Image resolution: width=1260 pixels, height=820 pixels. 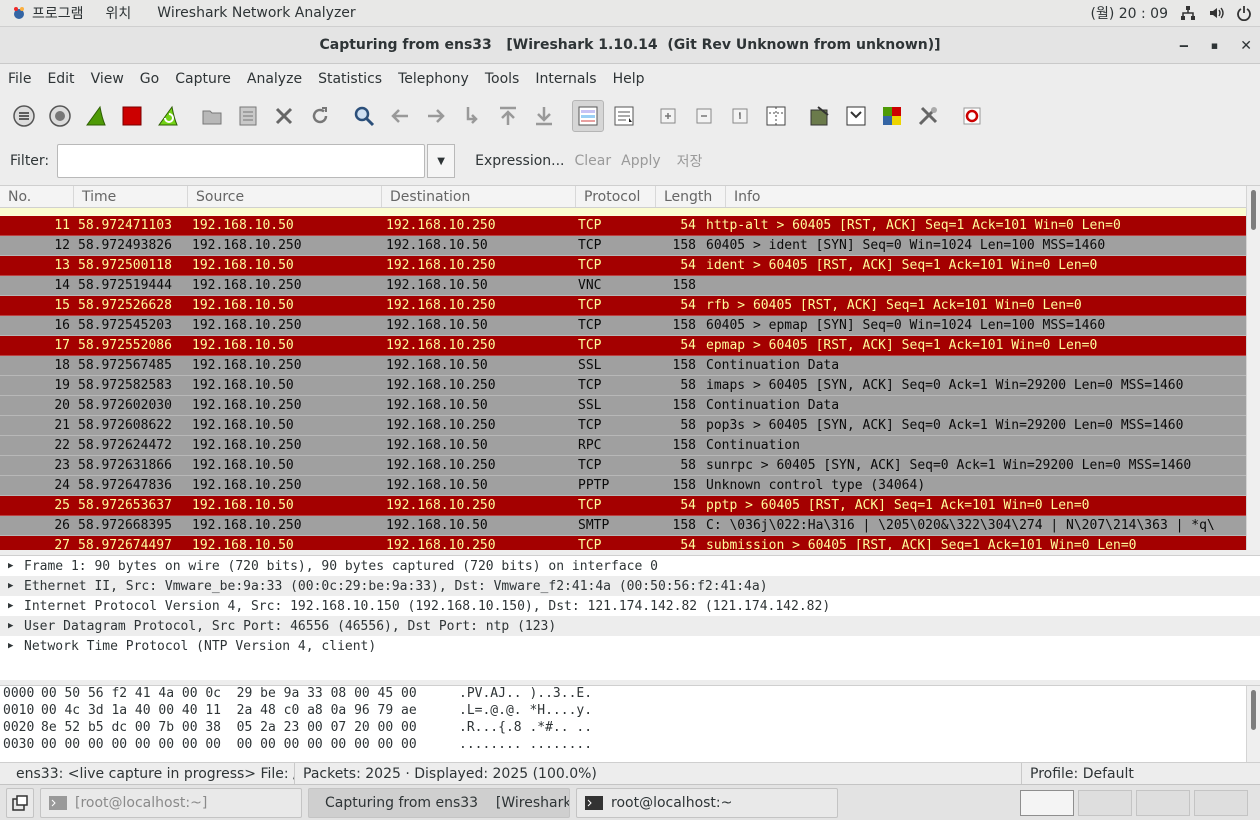 I want to click on scrollbar-thumb, so click(x=1253, y=210).